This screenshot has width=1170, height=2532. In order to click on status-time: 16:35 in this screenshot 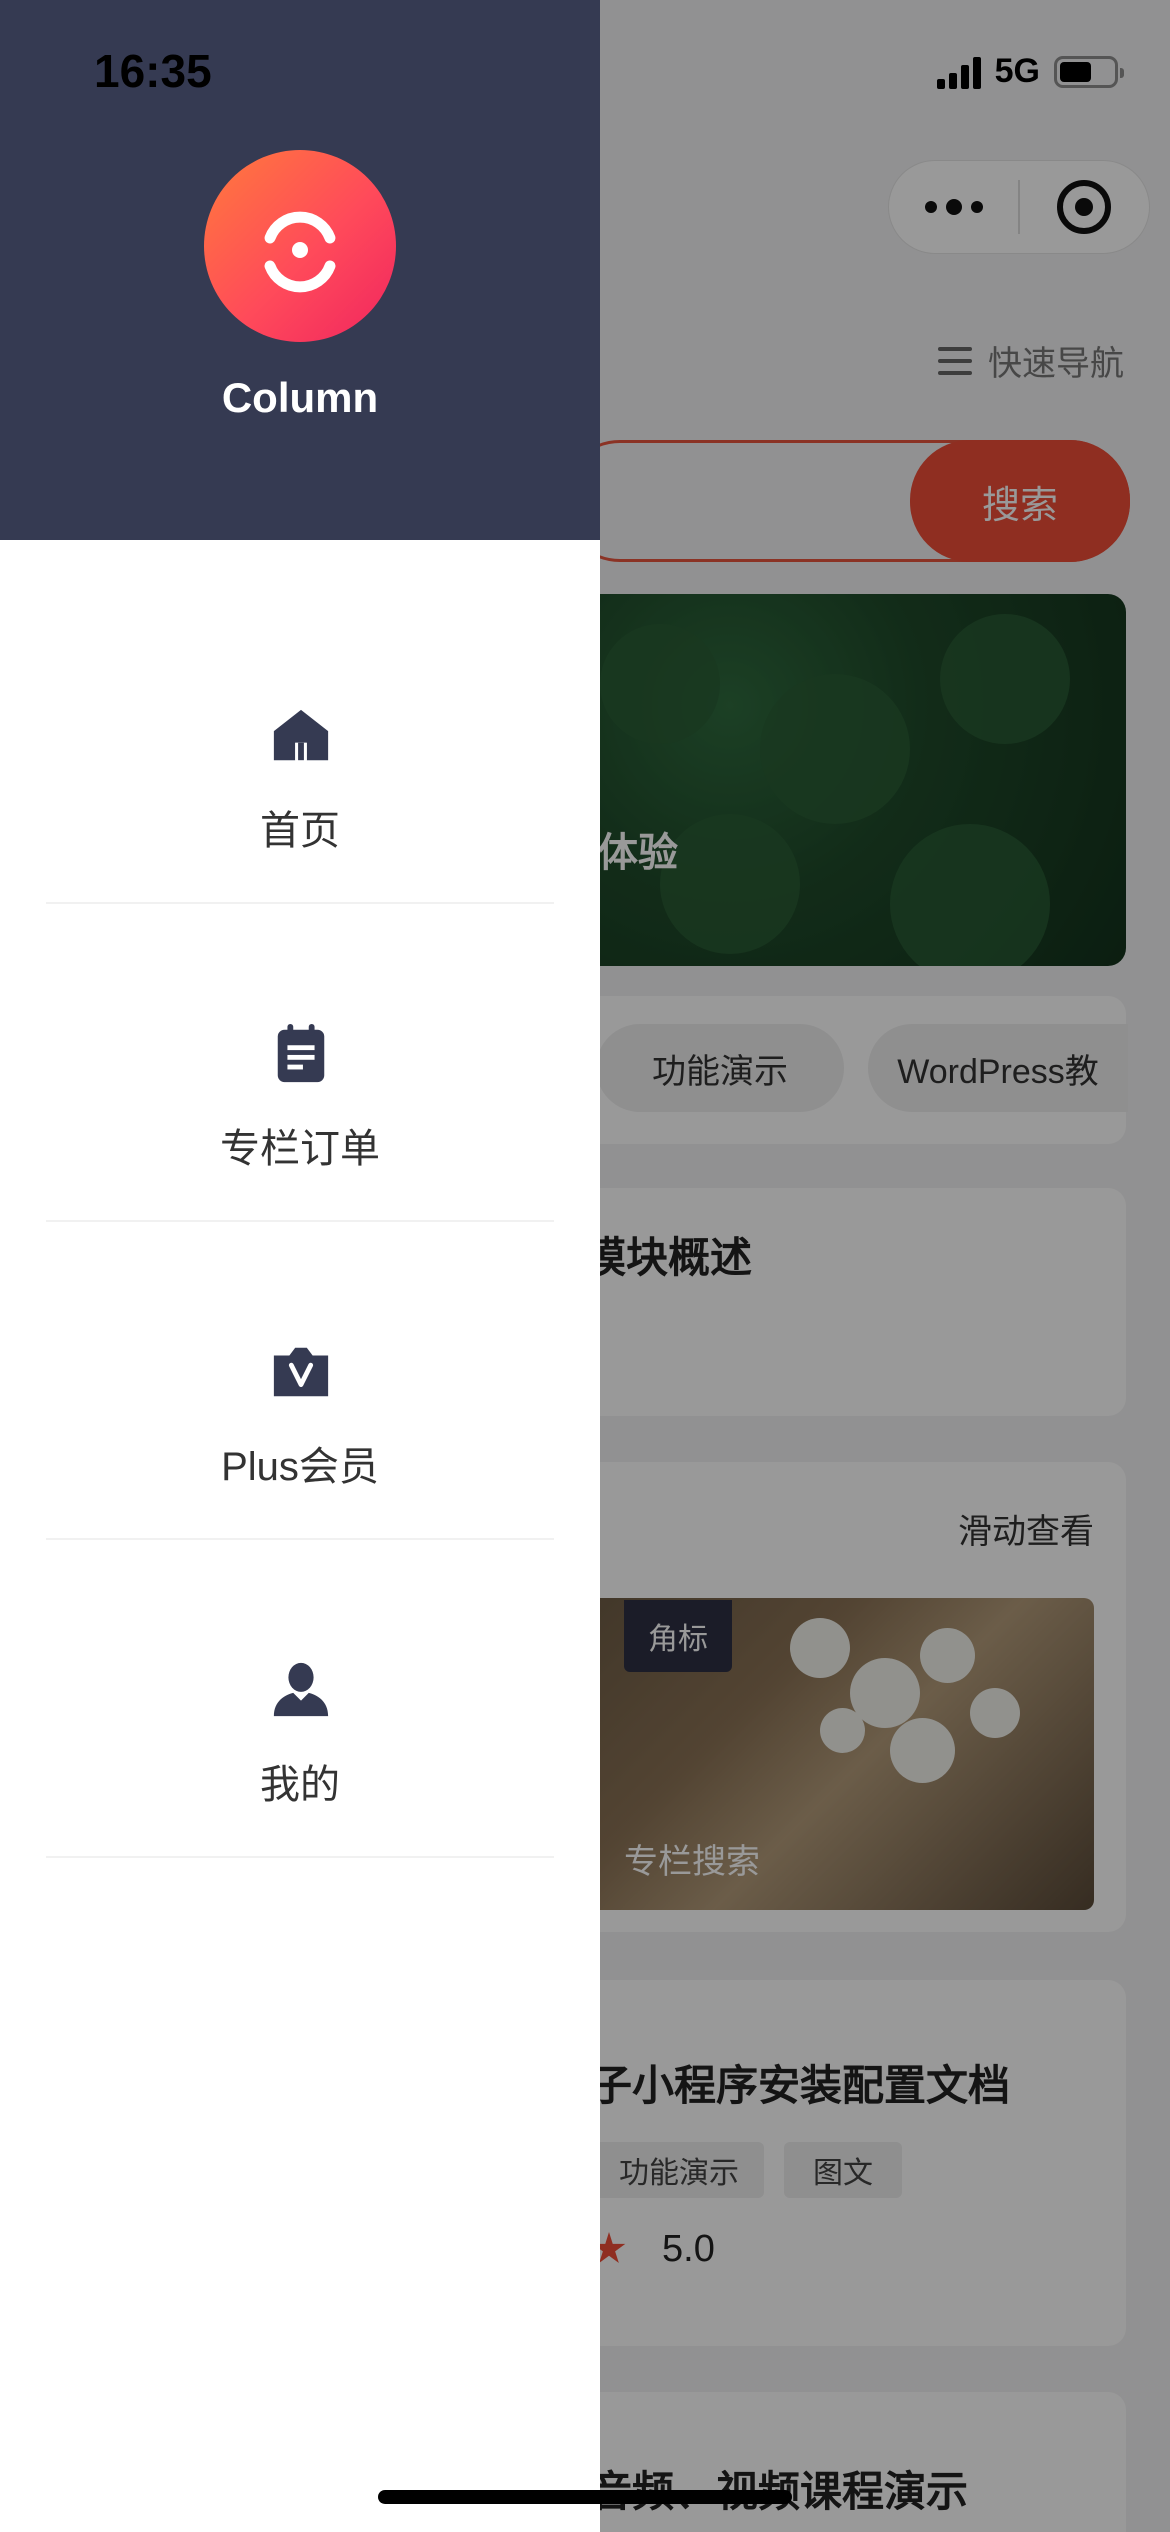, I will do `click(153, 71)`.